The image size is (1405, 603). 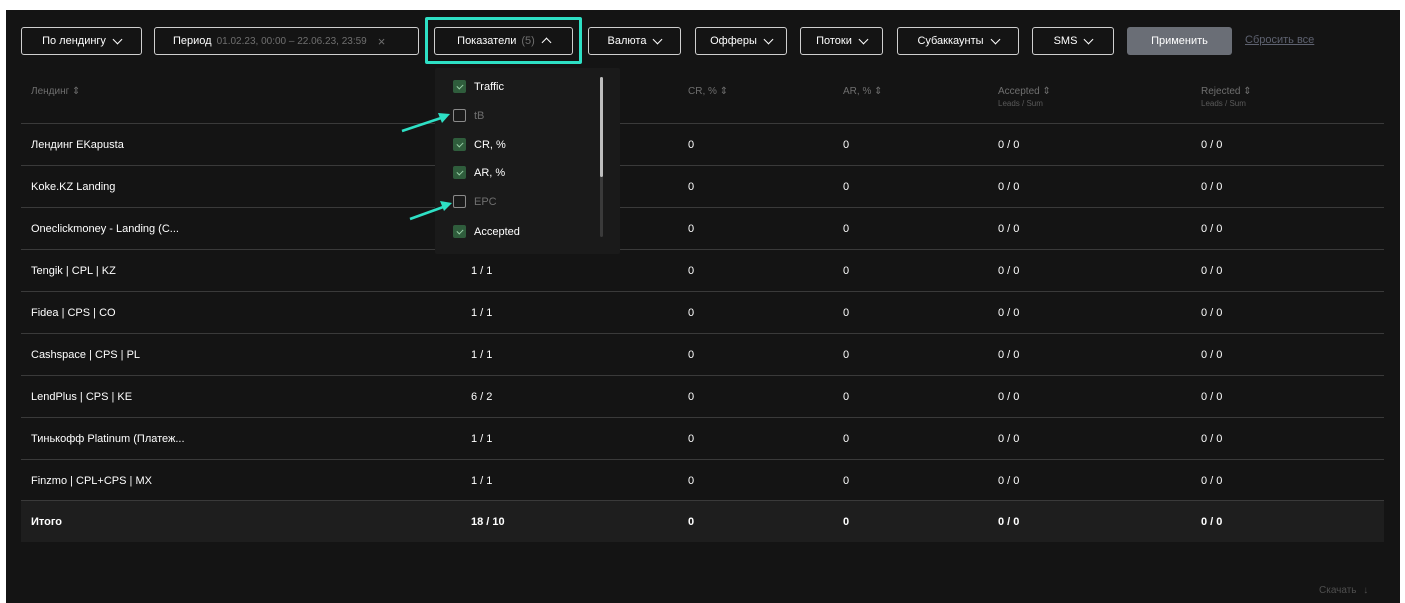 I want to click on column-header-ar: AR, % ⇕, so click(x=863, y=91).